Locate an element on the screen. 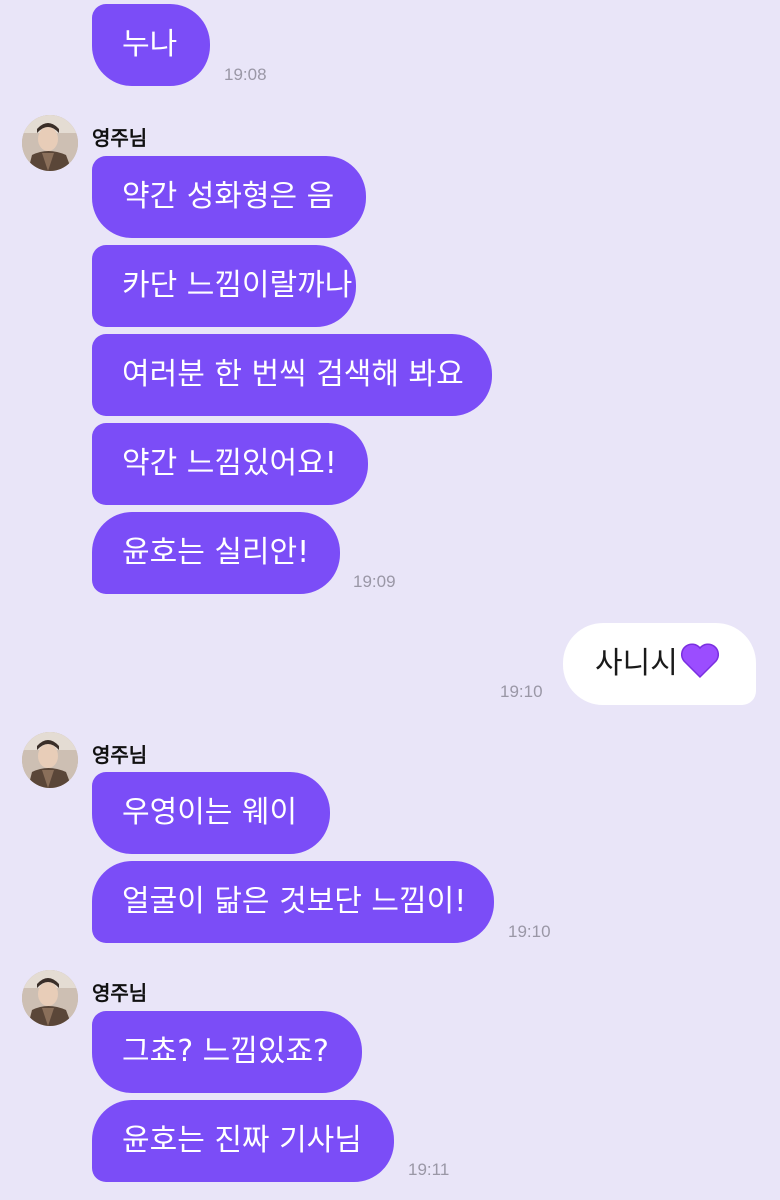  message-time: 19:08 is located at coordinates (245, 74).